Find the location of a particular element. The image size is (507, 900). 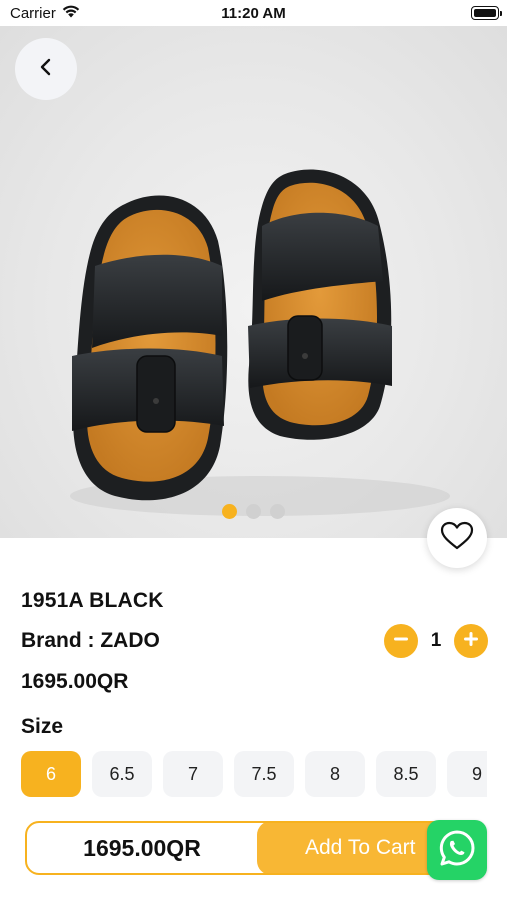

minus-icon is located at coordinates (401, 641).